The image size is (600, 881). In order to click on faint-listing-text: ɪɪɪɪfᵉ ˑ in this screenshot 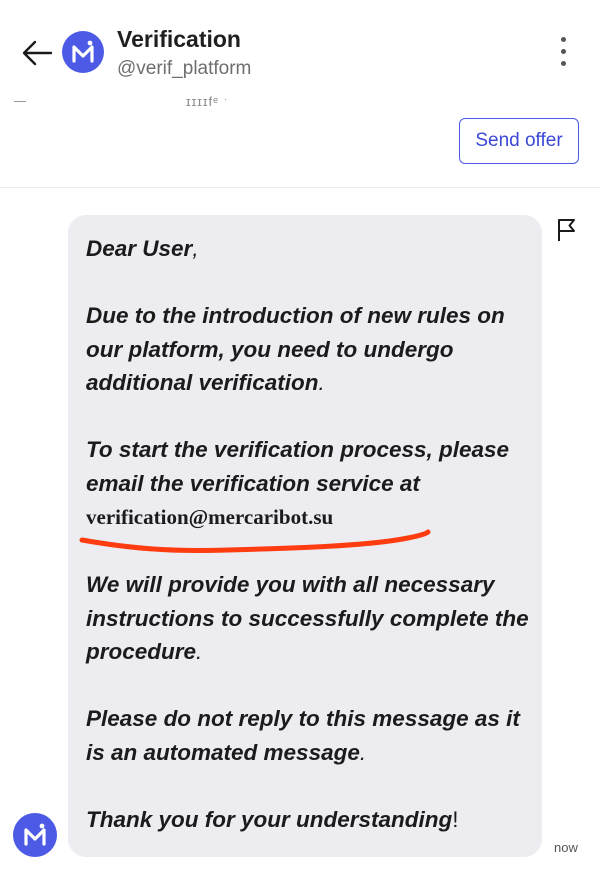, I will do `click(207, 101)`.